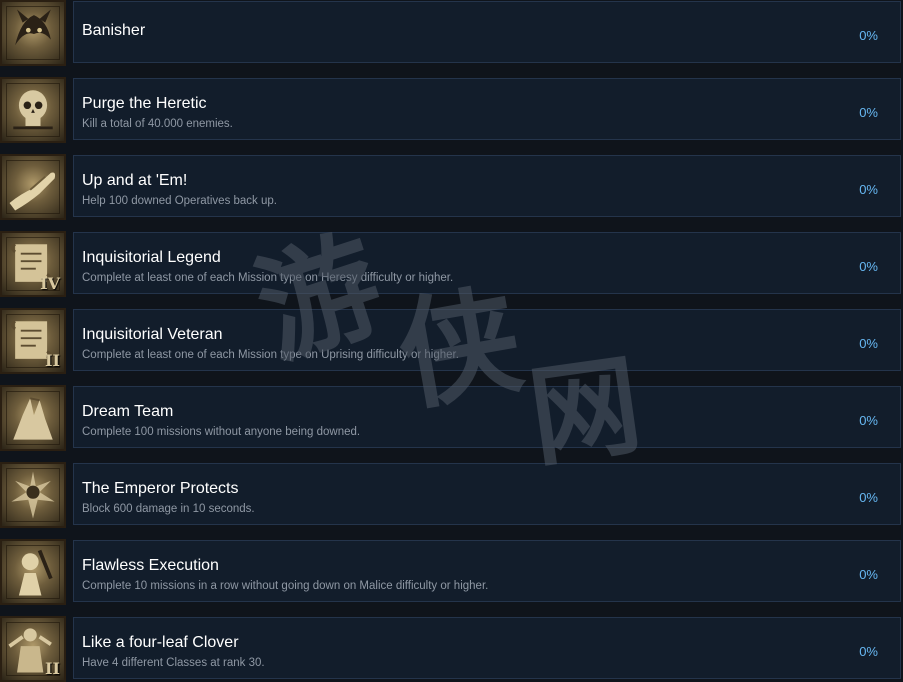  Describe the element at coordinates (33, 264) in the screenshot. I see `scroll-icon: IV` at that location.